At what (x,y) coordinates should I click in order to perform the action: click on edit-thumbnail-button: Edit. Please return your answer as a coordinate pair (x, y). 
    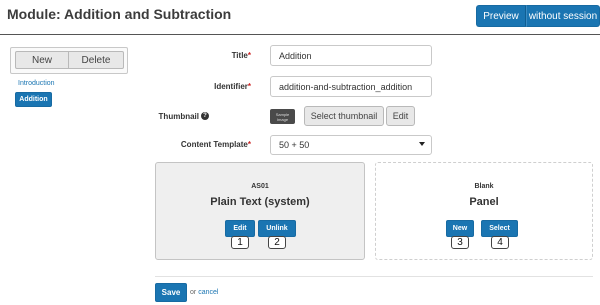
    Looking at the image, I should click on (400, 116).